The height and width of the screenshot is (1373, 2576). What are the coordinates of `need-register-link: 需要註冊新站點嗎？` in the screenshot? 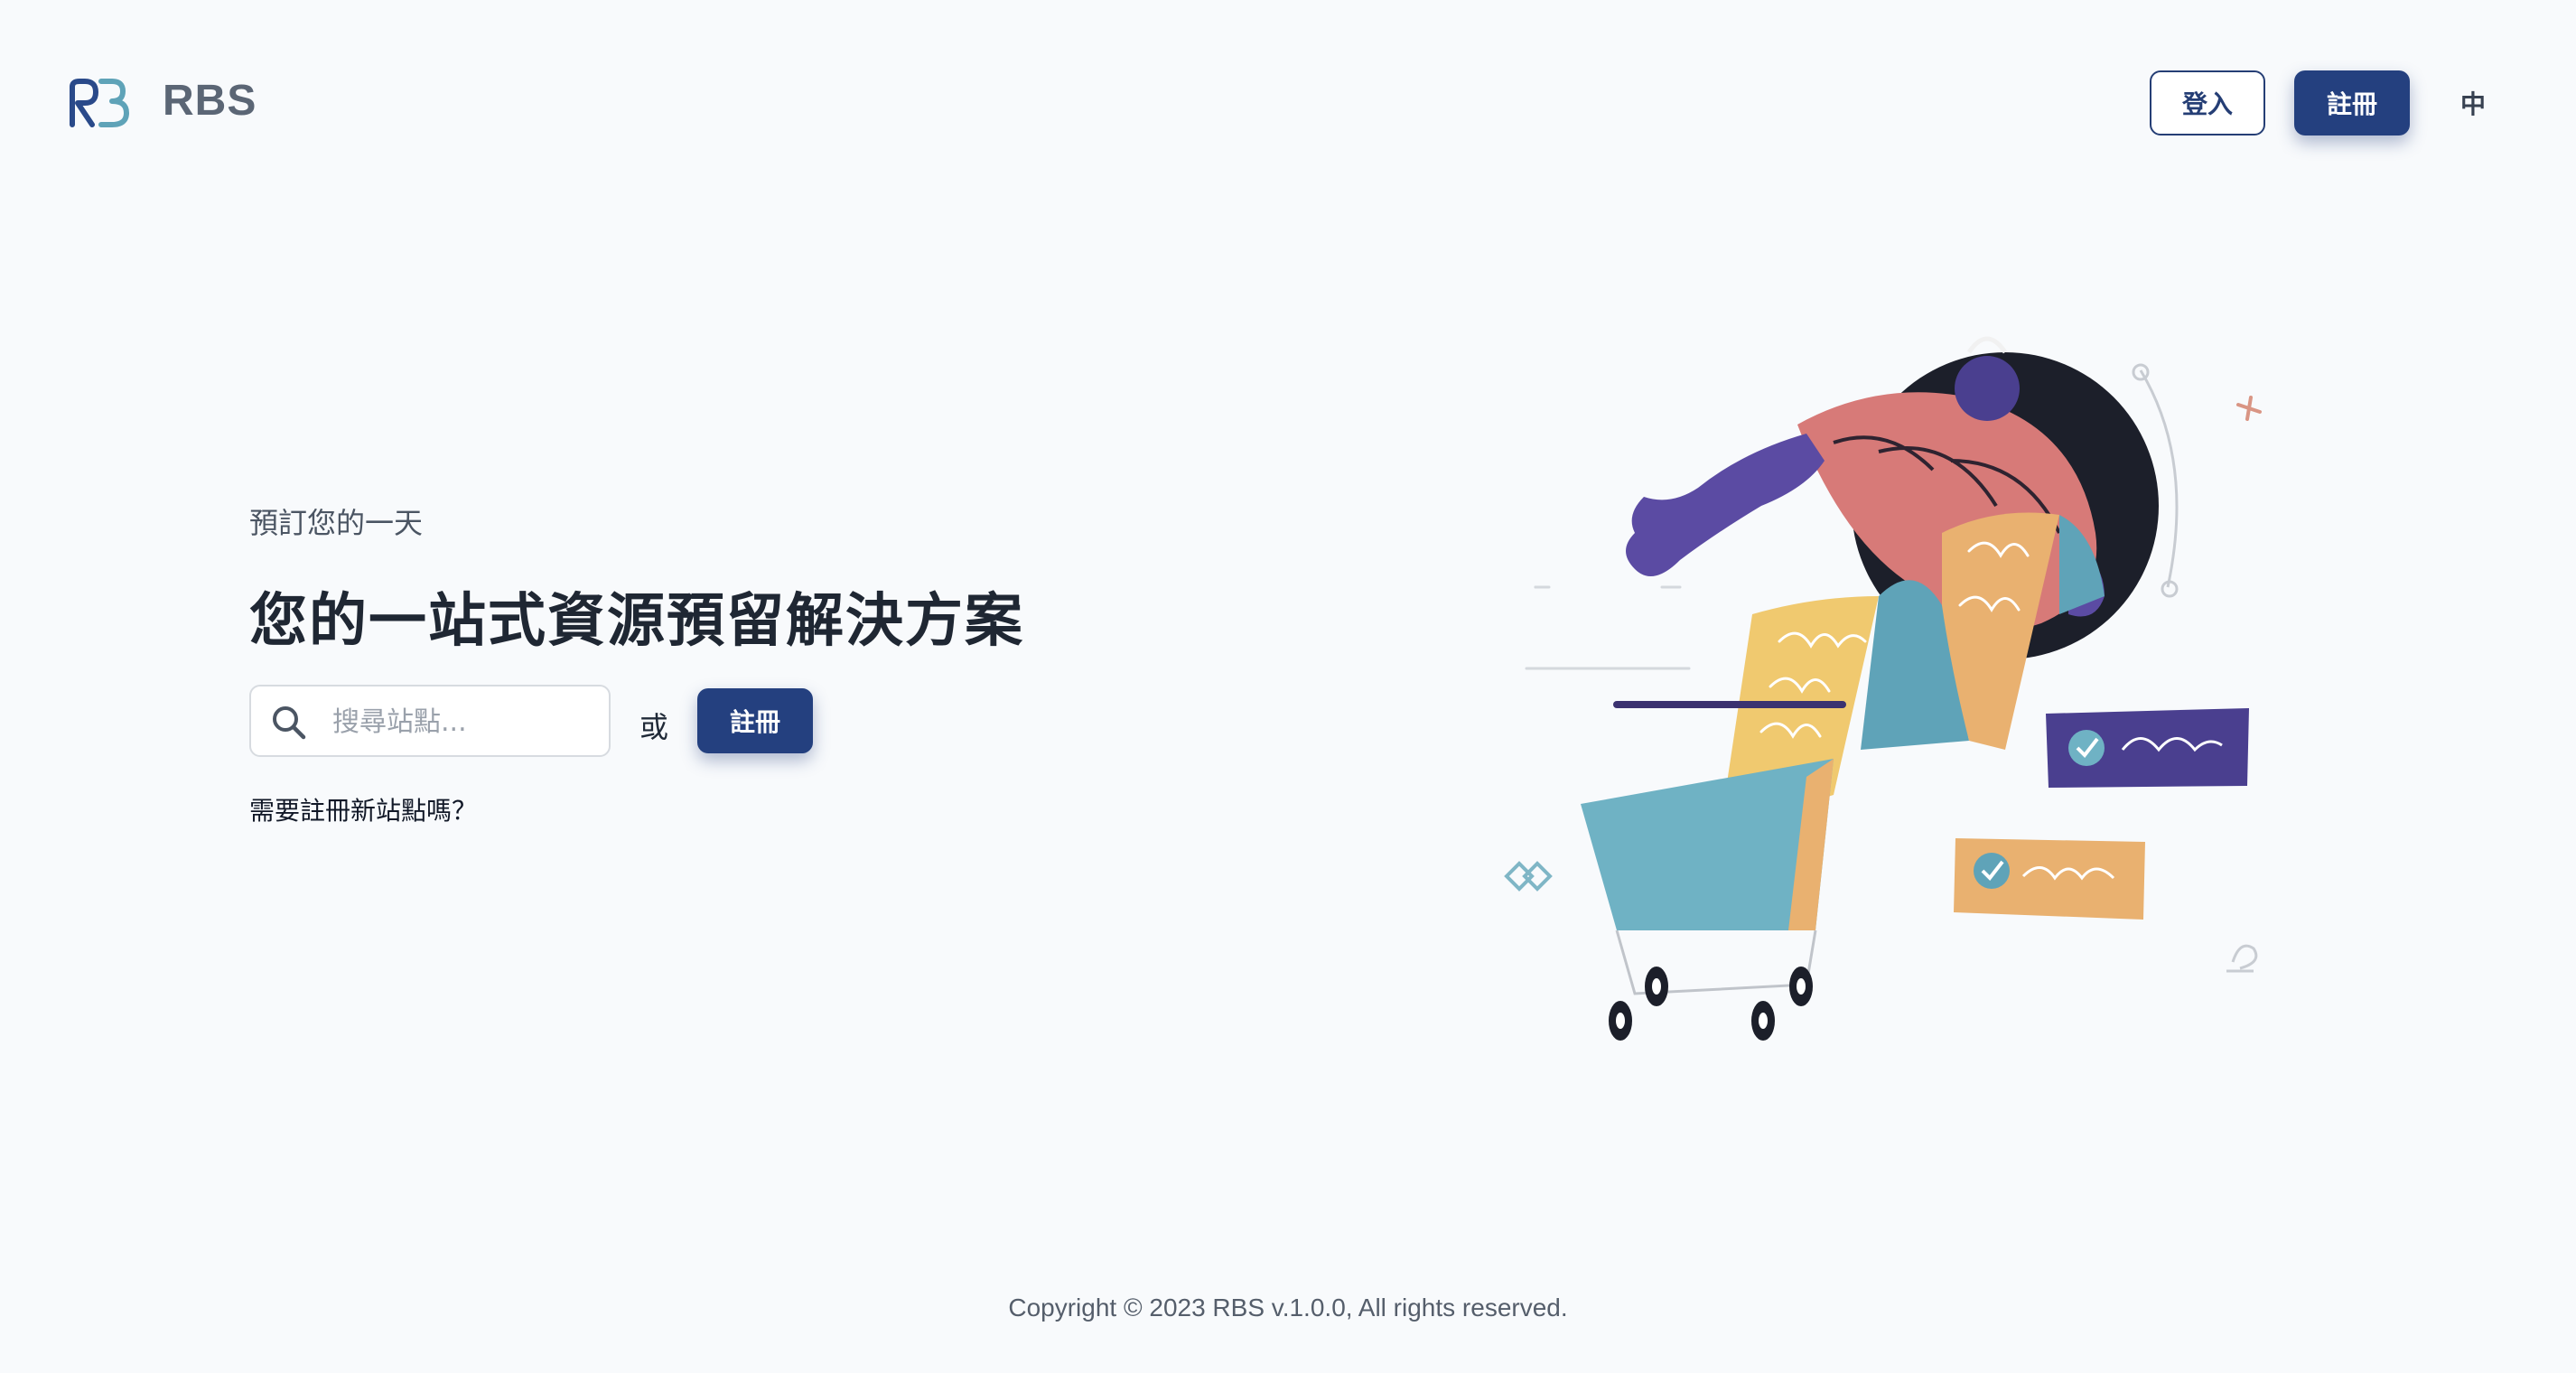 It's located at (363, 809).